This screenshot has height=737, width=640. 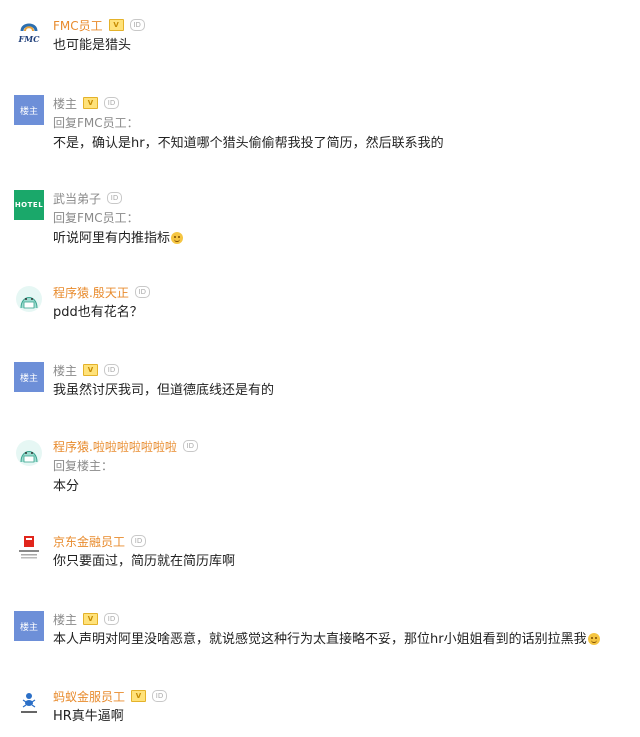 What do you see at coordinates (89, 696) in the screenshot?
I see `username: 蚂蚁金服员工` at bounding box center [89, 696].